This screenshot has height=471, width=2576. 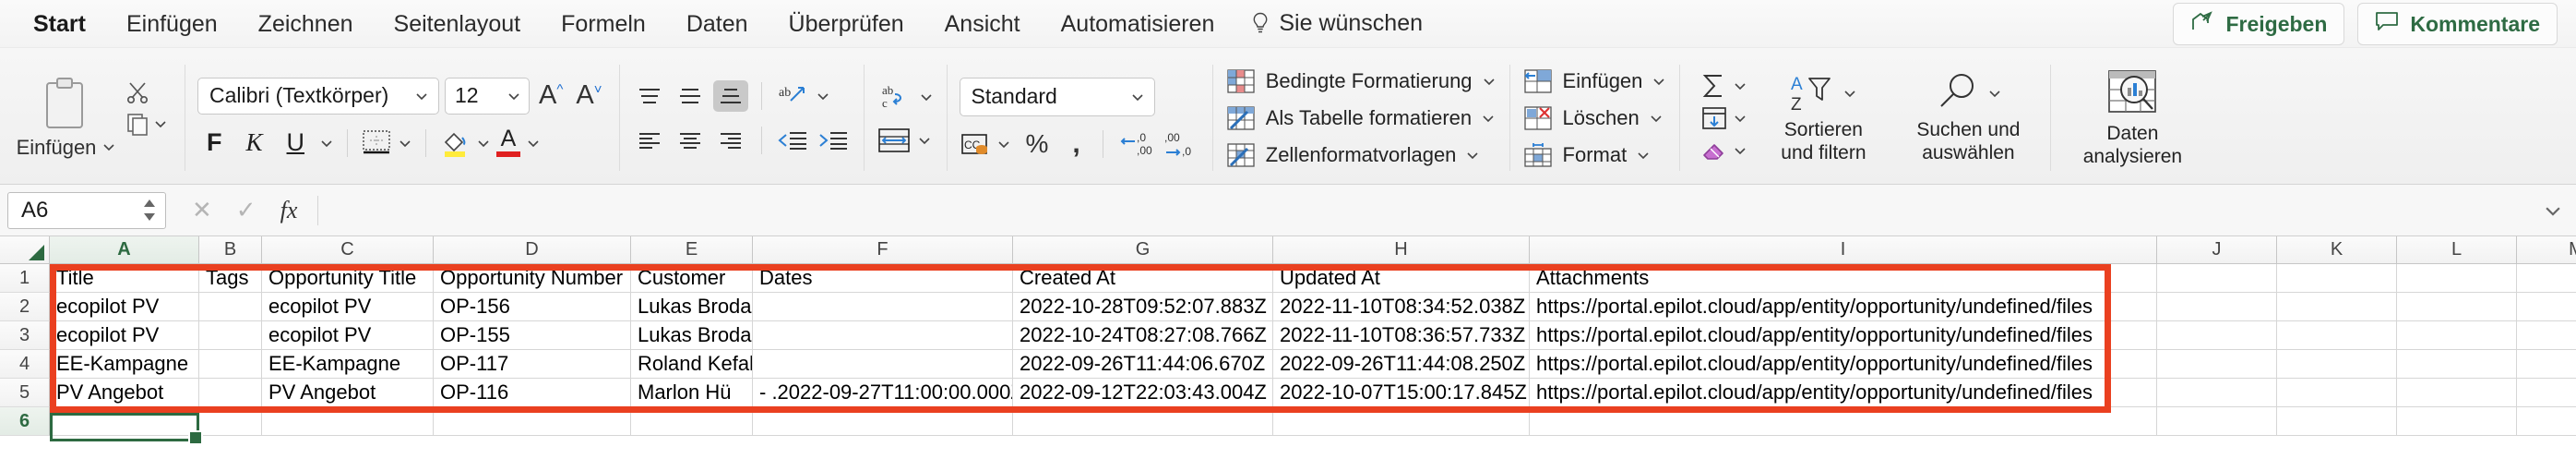 What do you see at coordinates (2457, 421) in the screenshot?
I see `cell-L6` at bounding box center [2457, 421].